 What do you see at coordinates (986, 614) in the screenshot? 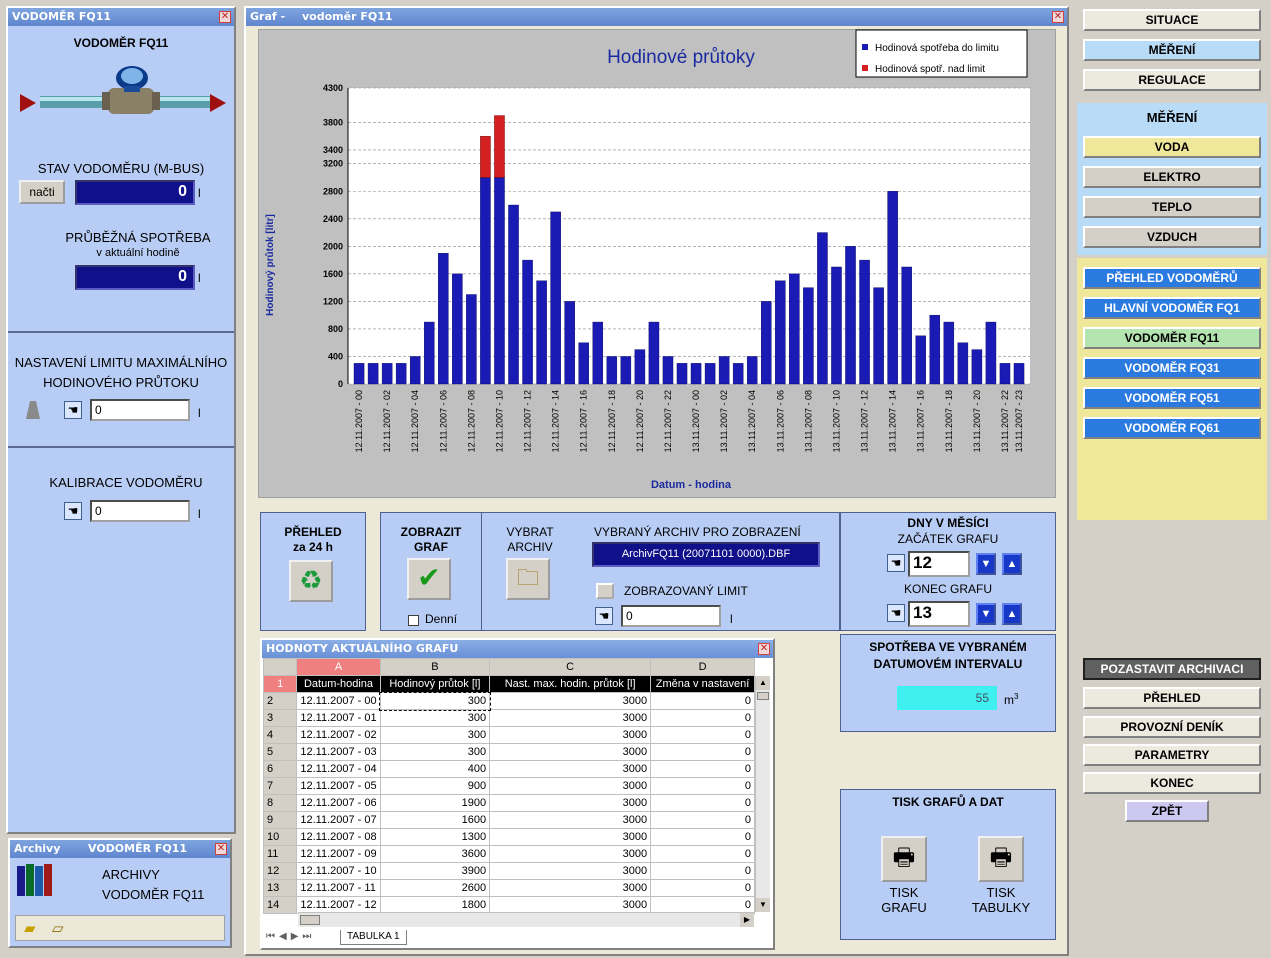
I see `end-day-down-button: ▼` at bounding box center [986, 614].